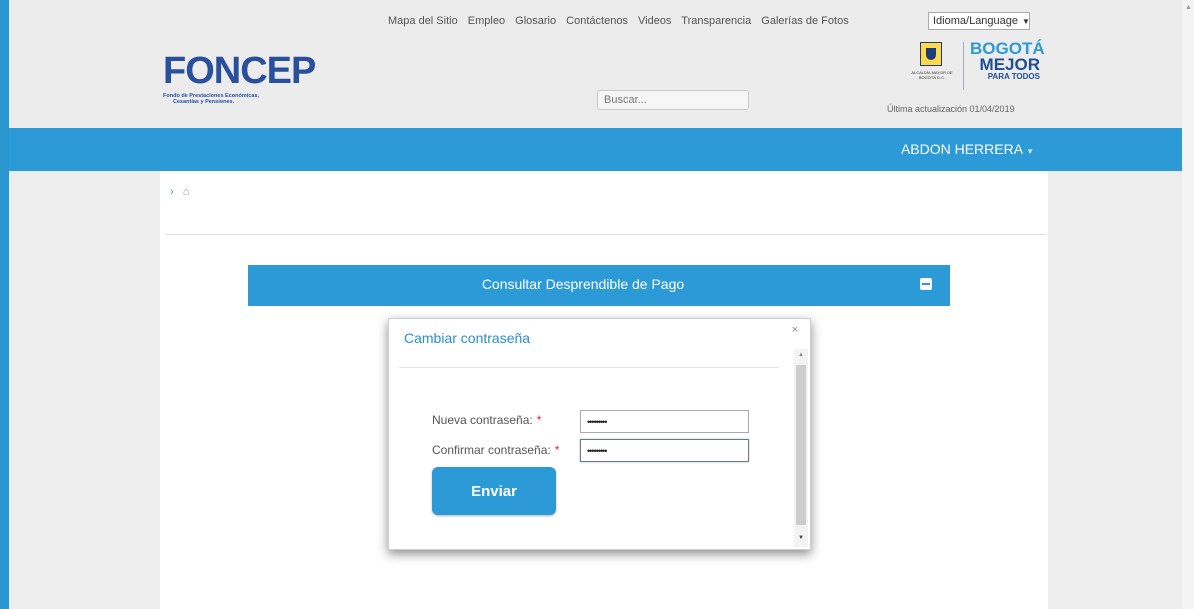 This screenshot has height=609, width=1194. Describe the element at coordinates (491, 450) in the screenshot. I see `confirm-password-label-text: Confirmar contraseña:` at that location.